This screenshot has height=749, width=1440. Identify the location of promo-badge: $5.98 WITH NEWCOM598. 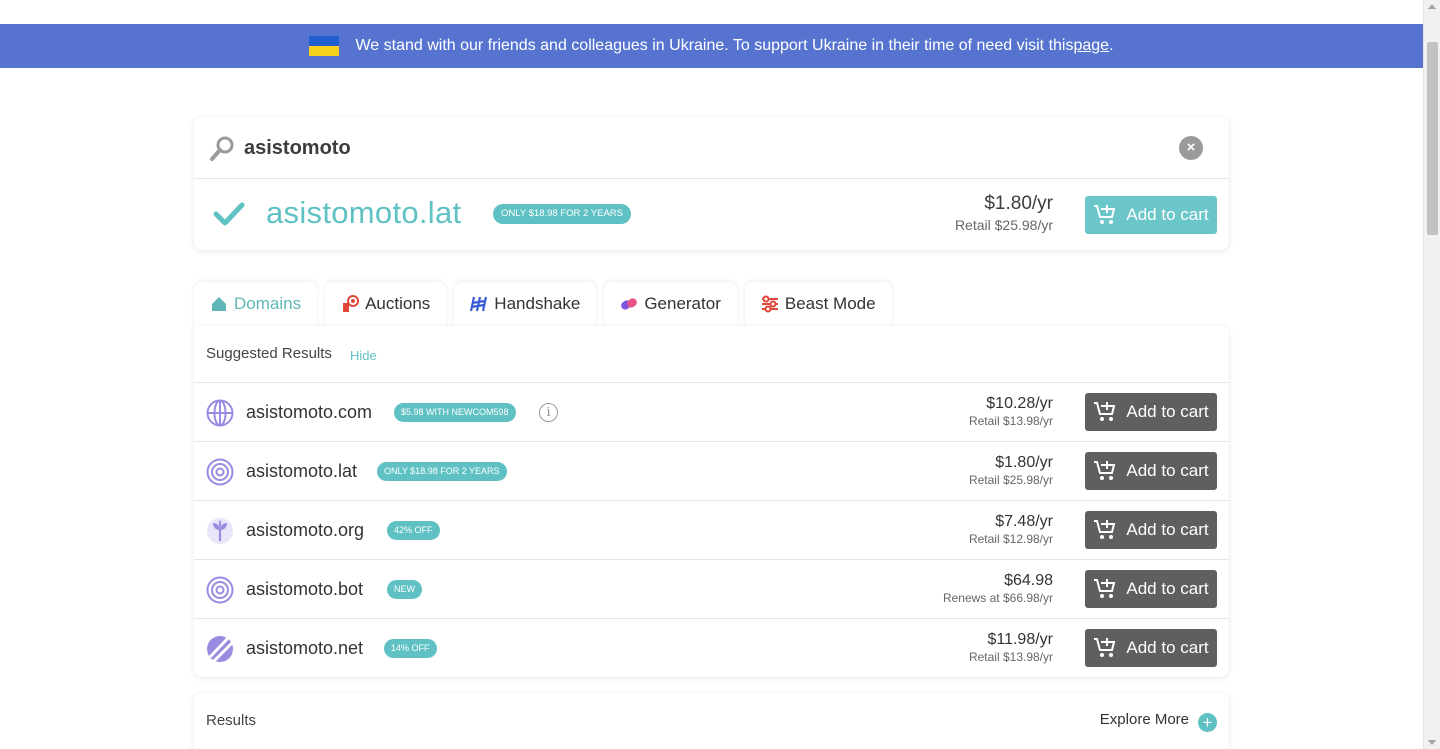
(455, 412).